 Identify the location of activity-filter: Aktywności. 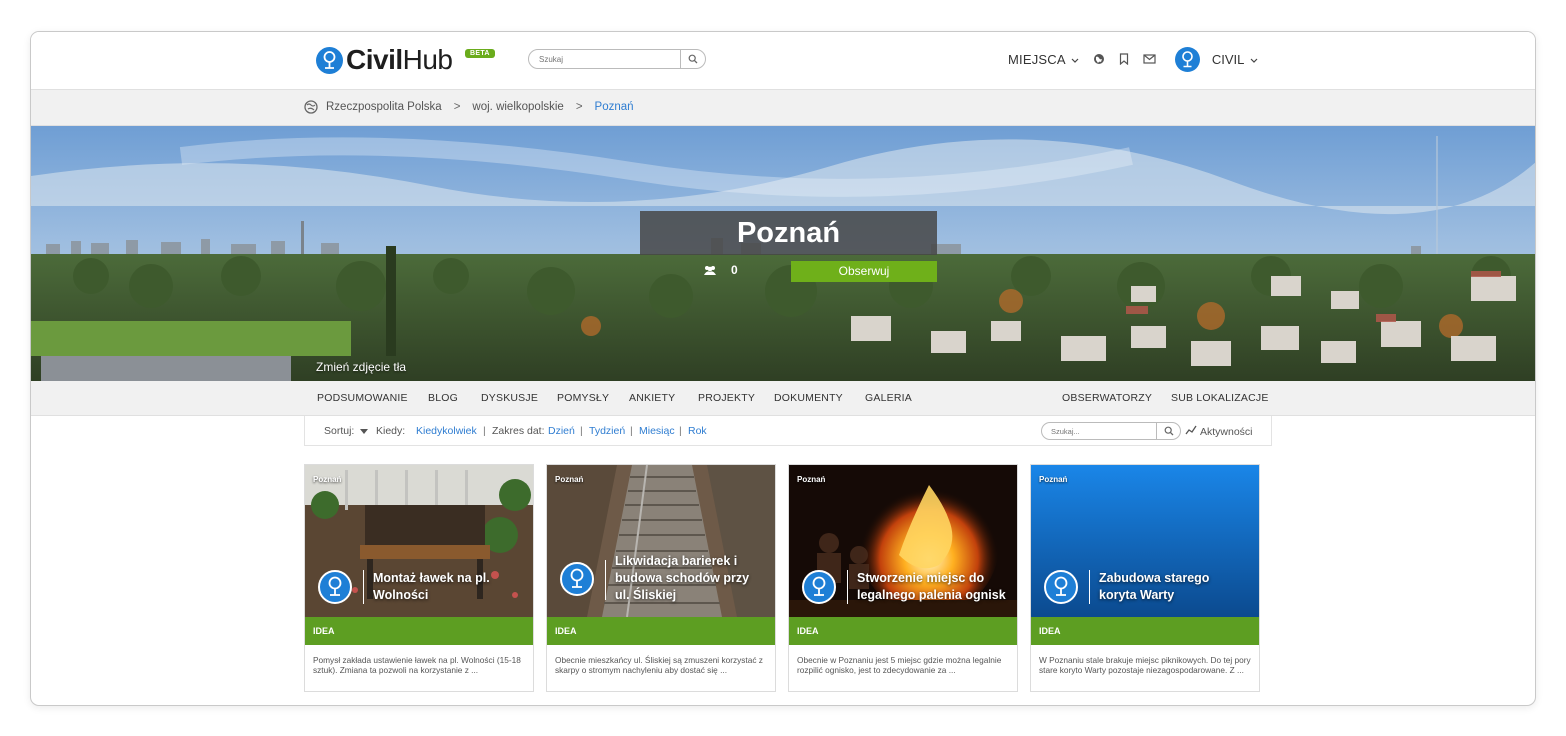
(1219, 431).